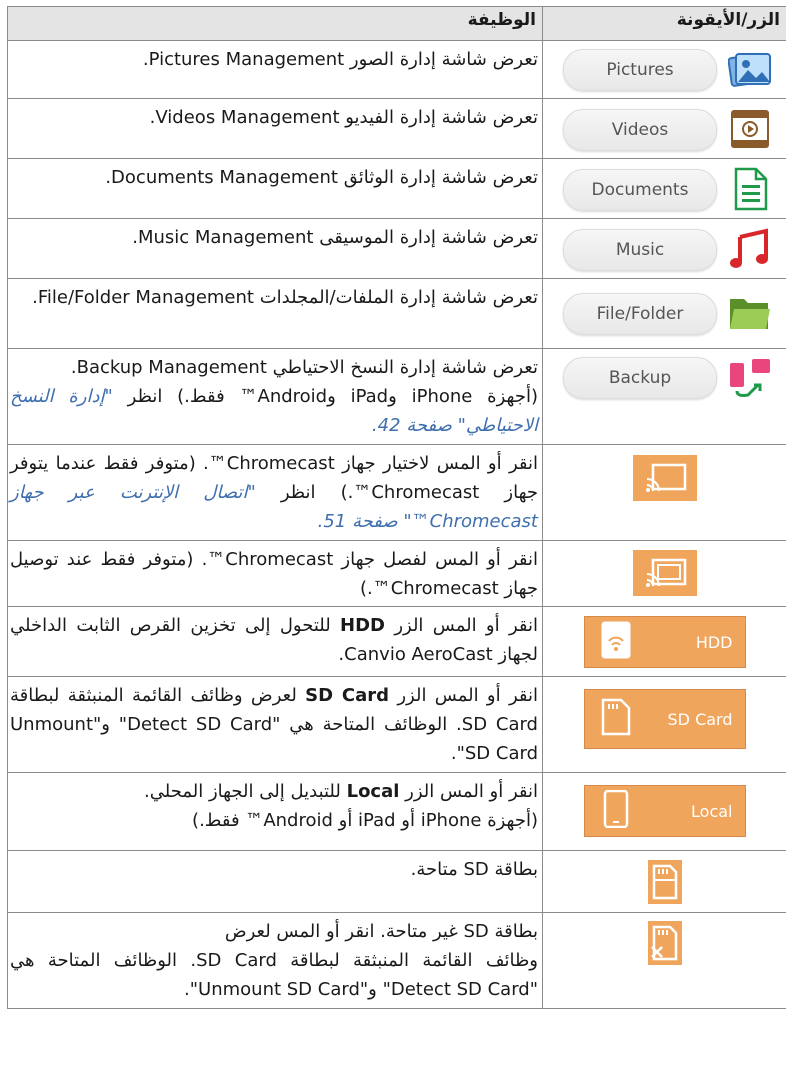 The image size is (786, 1091). I want to click on icon-cell: SD Card, so click(664, 724).